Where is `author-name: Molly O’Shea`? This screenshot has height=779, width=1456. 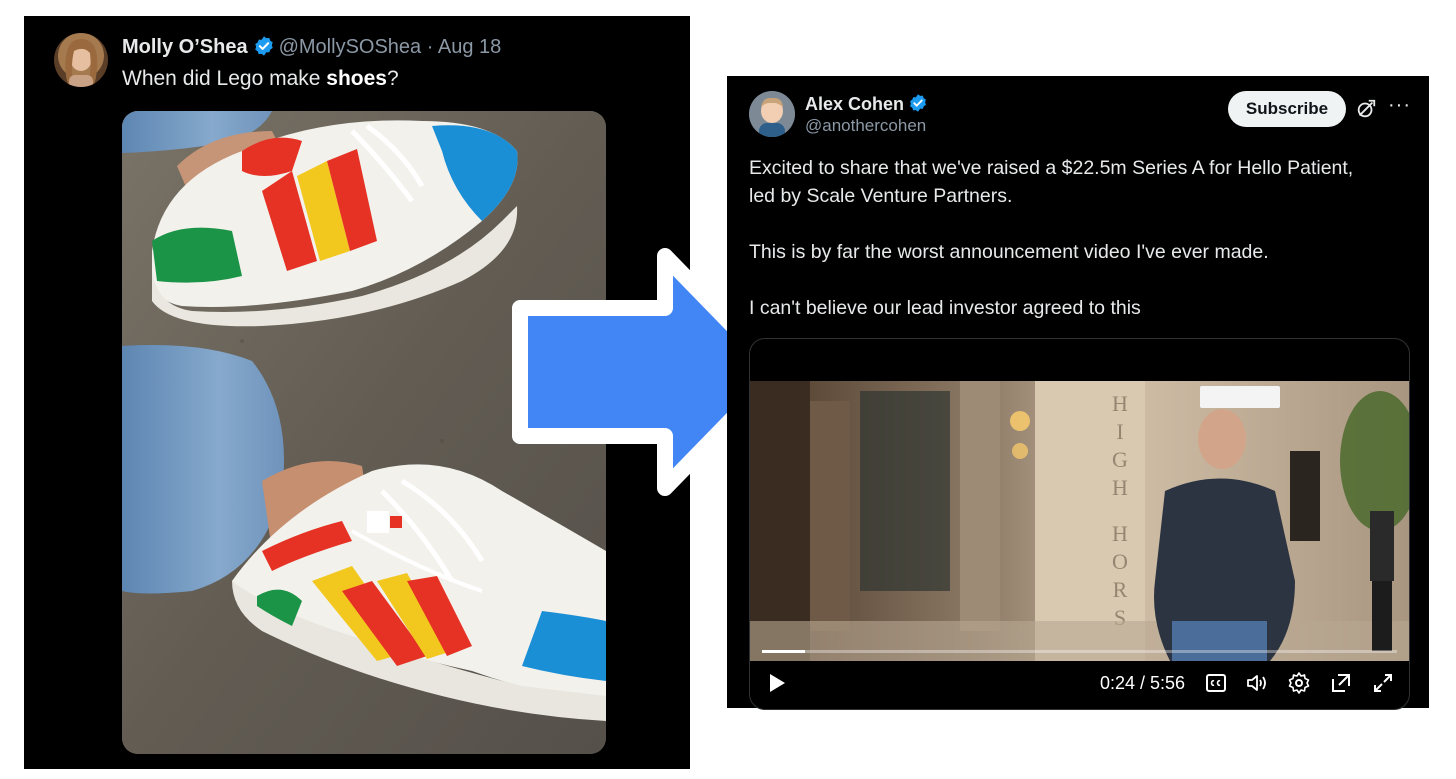 author-name: Molly O’Shea is located at coordinates (185, 47).